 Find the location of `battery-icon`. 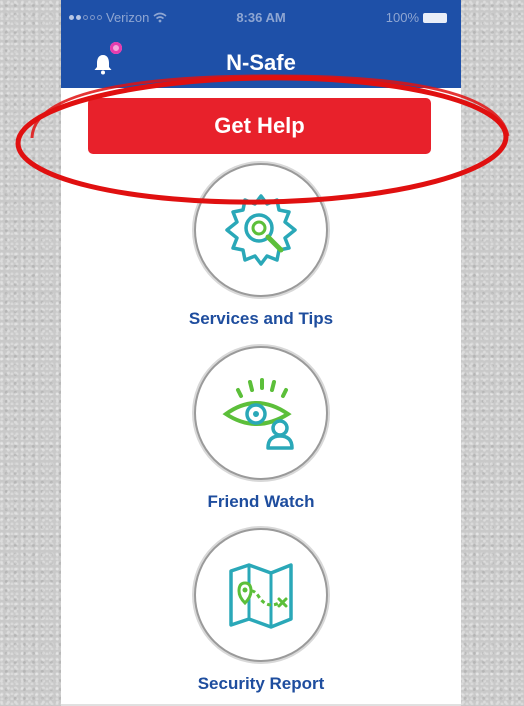

battery-icon is located at coordinates (435, 17).